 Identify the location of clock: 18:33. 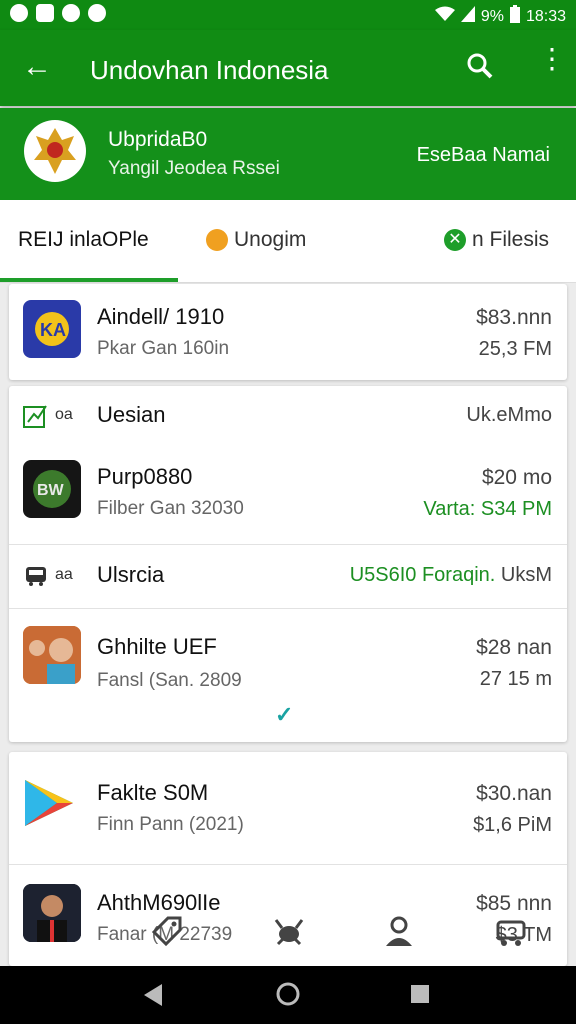
(545, 16).